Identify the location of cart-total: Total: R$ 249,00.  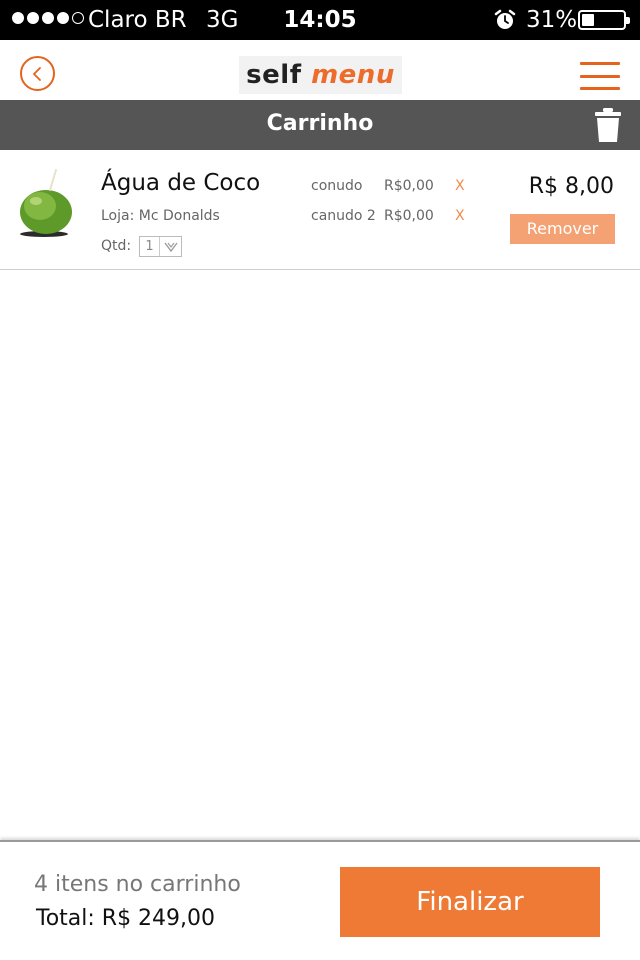
(126, 918).